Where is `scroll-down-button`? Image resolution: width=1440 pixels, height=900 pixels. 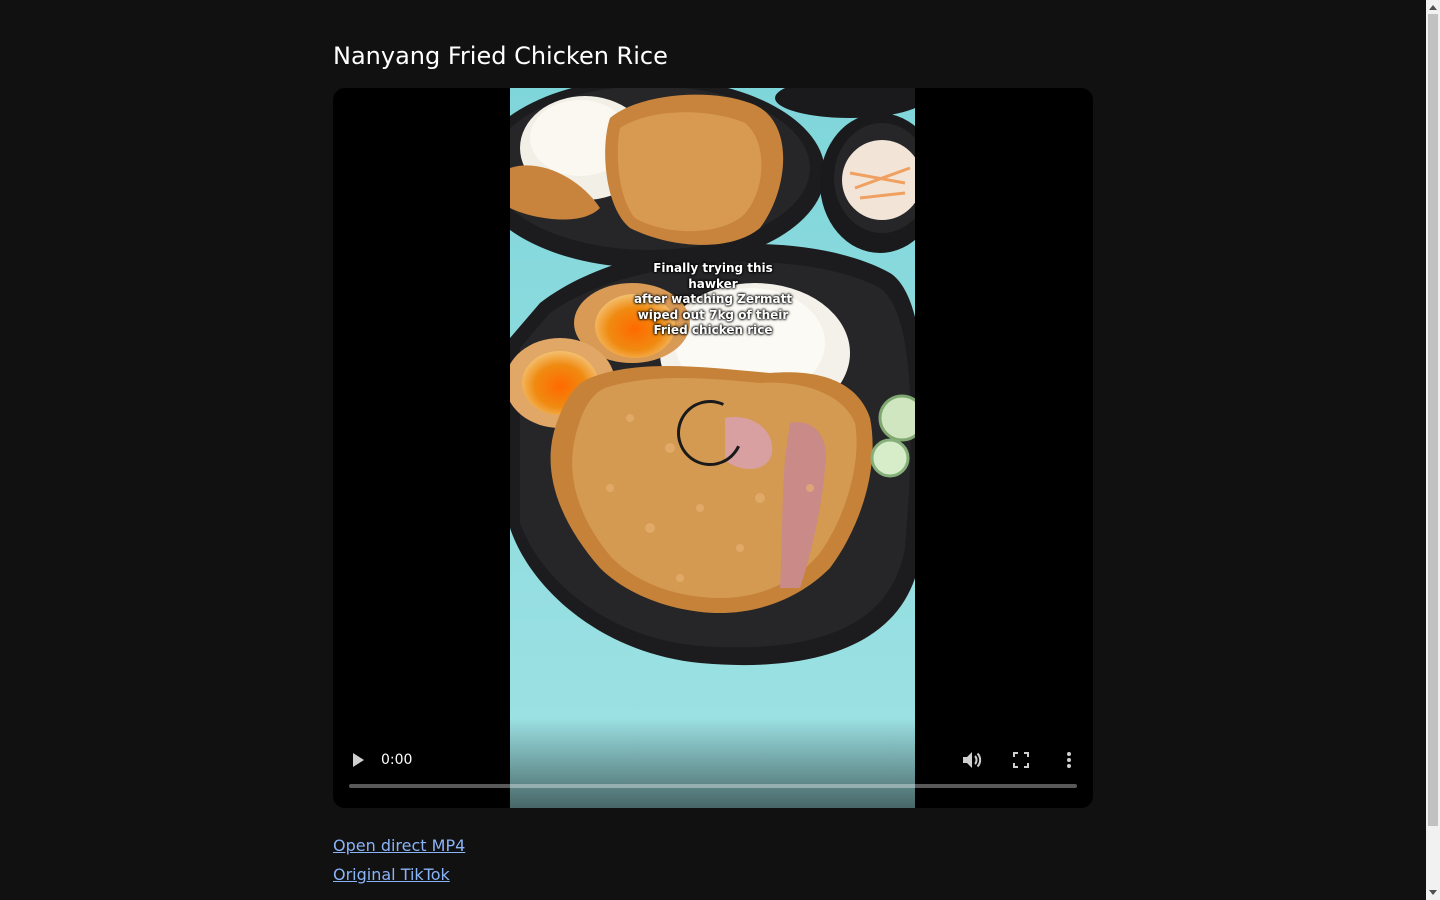
scroll-down-button is located at coordinates (1433, 893).